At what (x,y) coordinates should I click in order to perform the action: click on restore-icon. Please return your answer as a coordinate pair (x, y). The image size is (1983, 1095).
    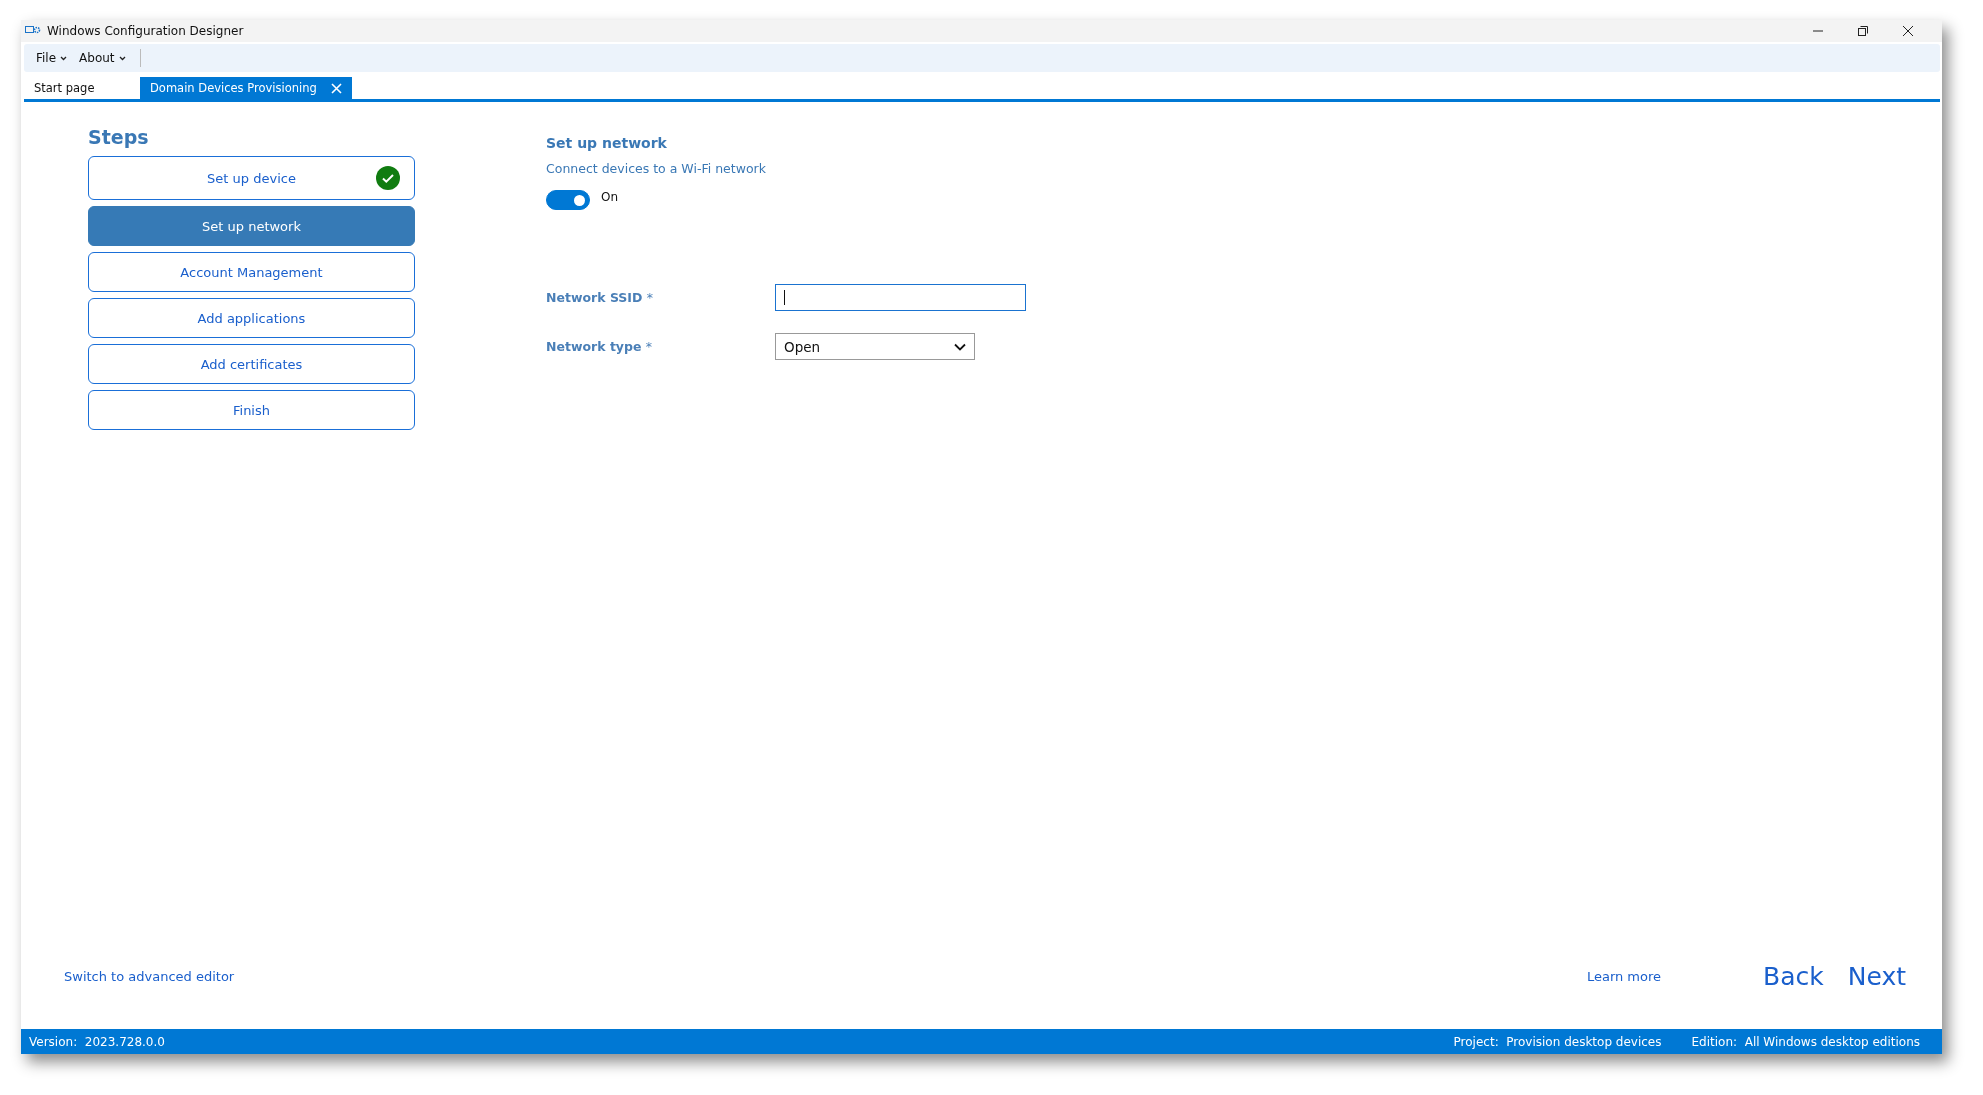
    Looking at the image, I should click on (1863, 31).